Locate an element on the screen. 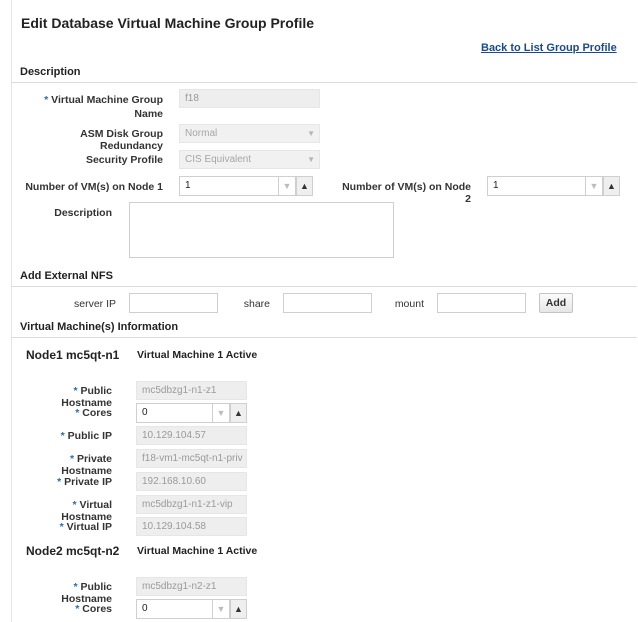 The height and width of the screenshot is (622, 638). node1-private-ip-field: 192.168.10.60 is located at coordinates (191, 481).